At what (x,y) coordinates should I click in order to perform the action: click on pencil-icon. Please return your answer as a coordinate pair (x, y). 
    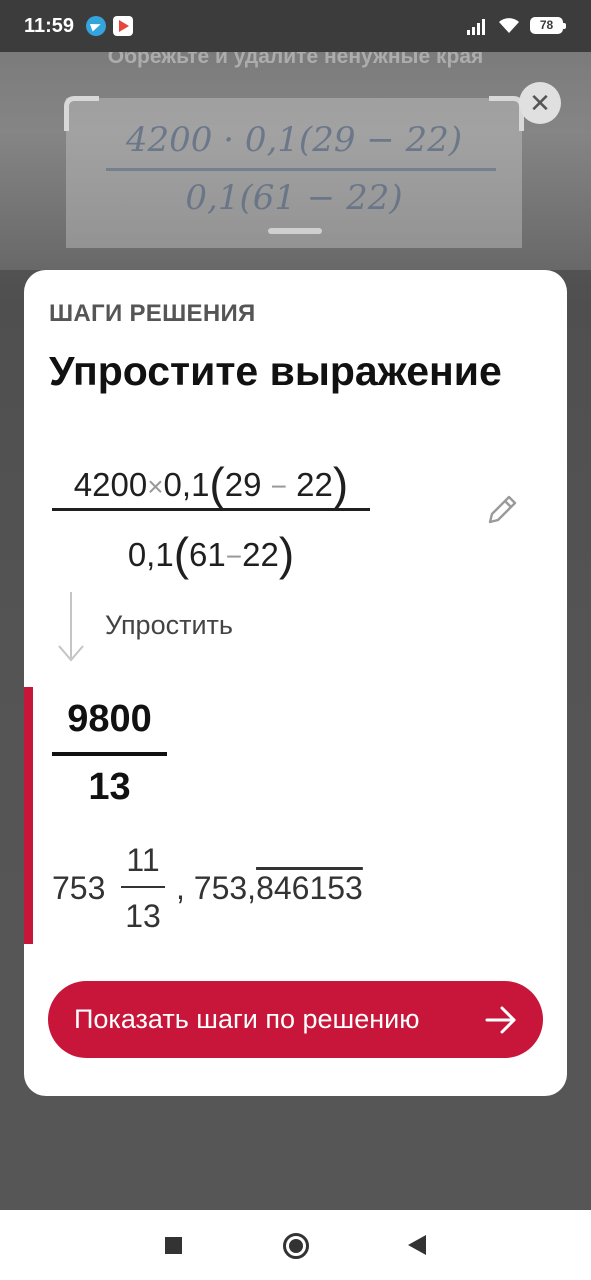
    Looking at the image, I should click on (502, 510).